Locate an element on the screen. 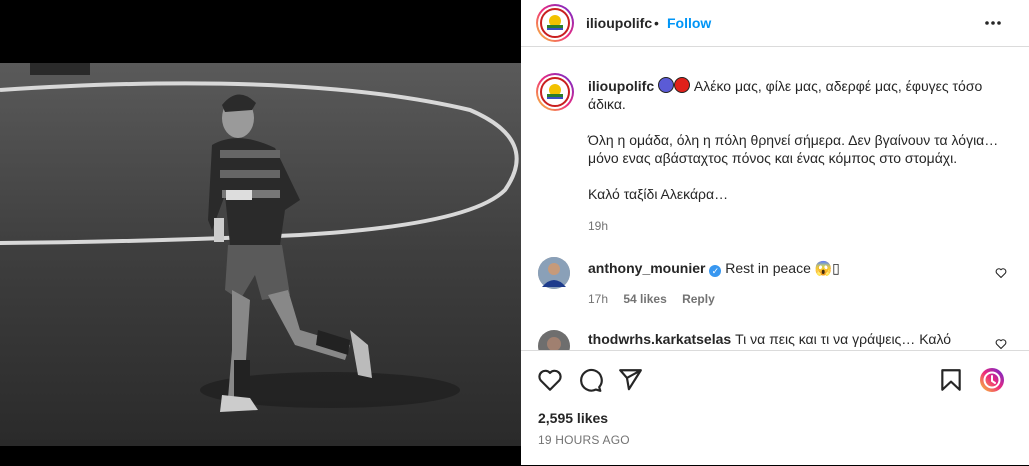  comment-1: anthony_mounier ✓ Rest in peace 😱▯ is located at coordinates (714, 268).